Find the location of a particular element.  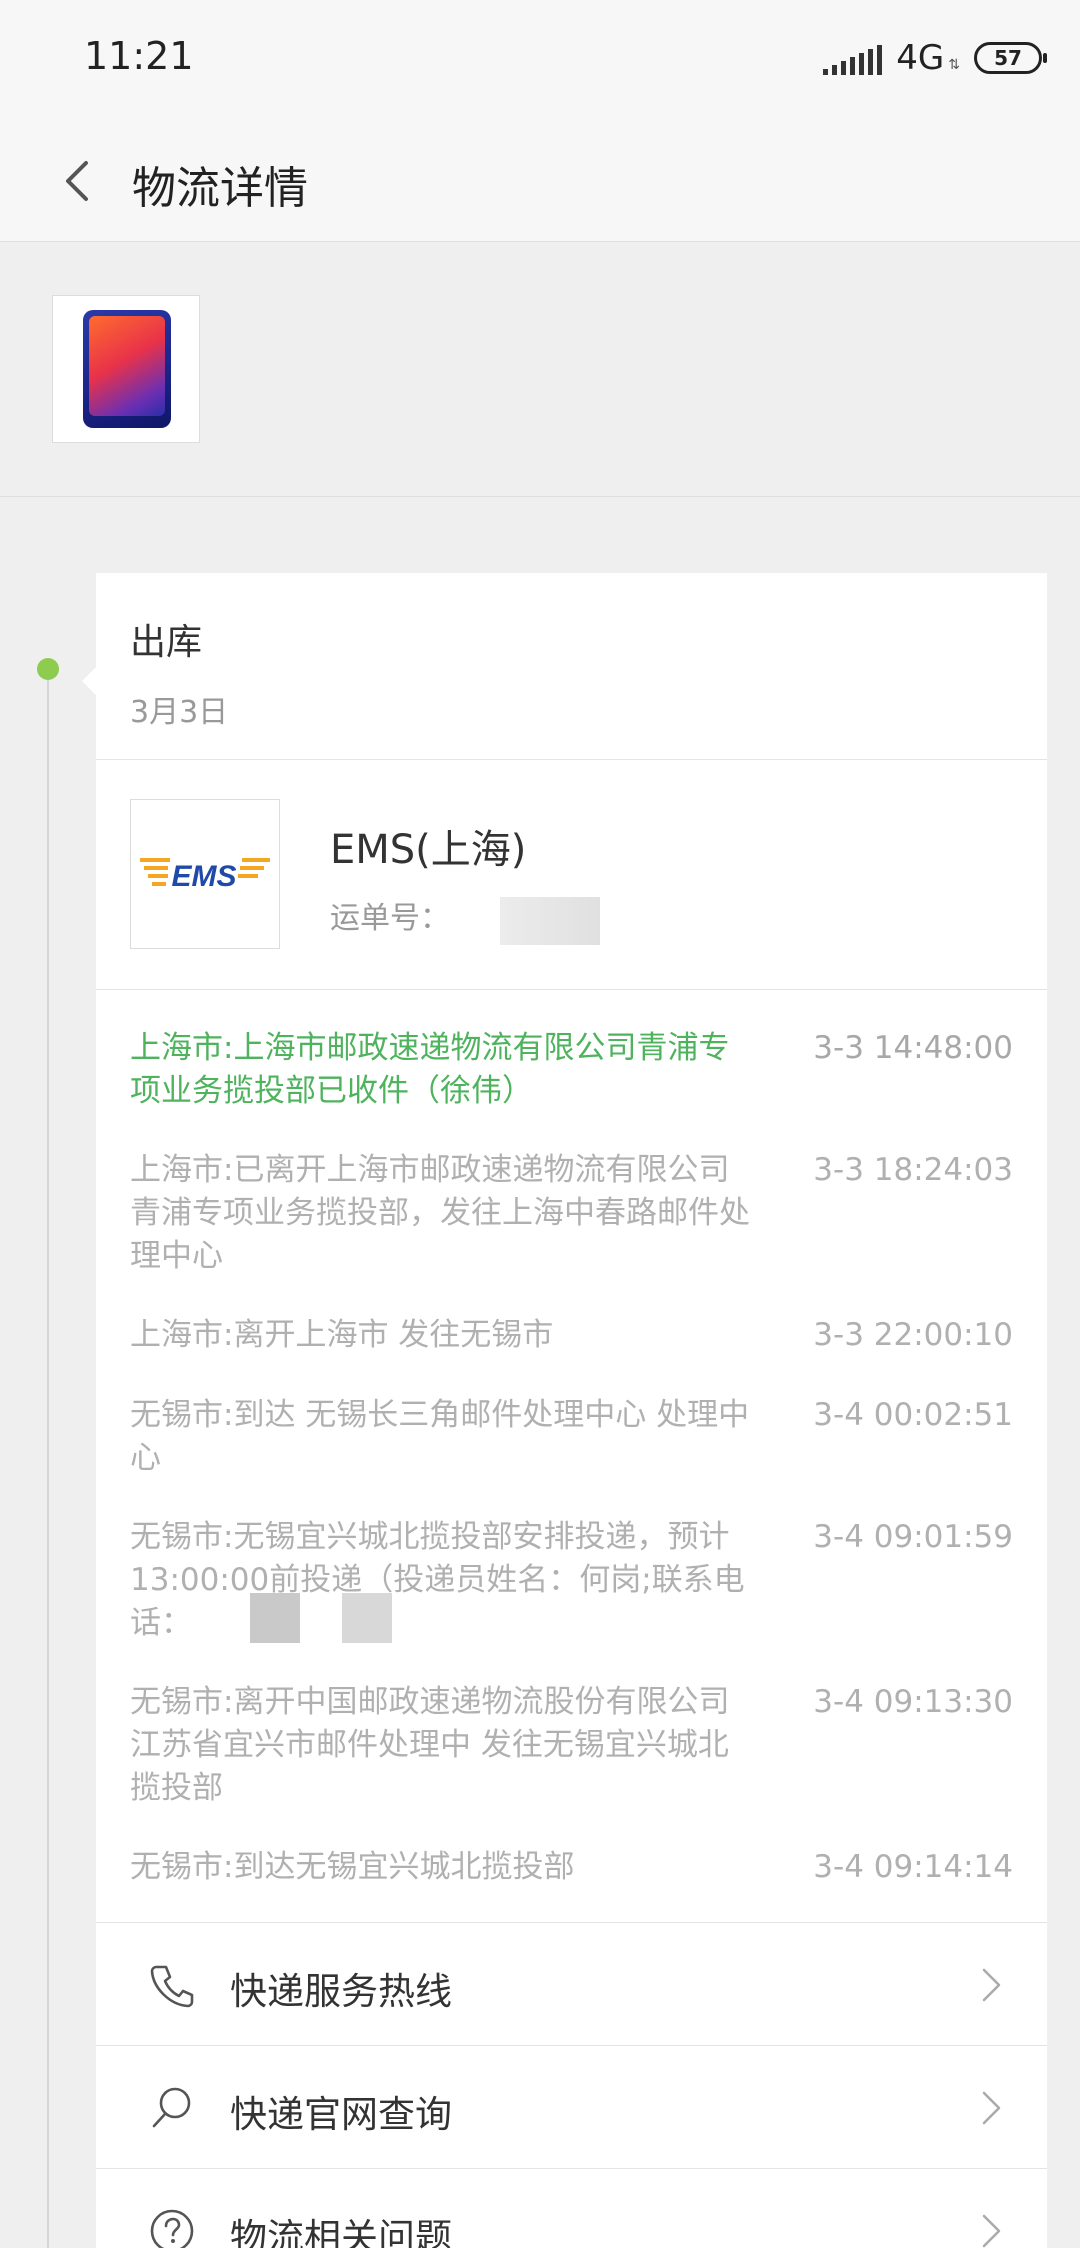

event-time: 3-4 09:13:30 is located at coordinates (913, 1702).